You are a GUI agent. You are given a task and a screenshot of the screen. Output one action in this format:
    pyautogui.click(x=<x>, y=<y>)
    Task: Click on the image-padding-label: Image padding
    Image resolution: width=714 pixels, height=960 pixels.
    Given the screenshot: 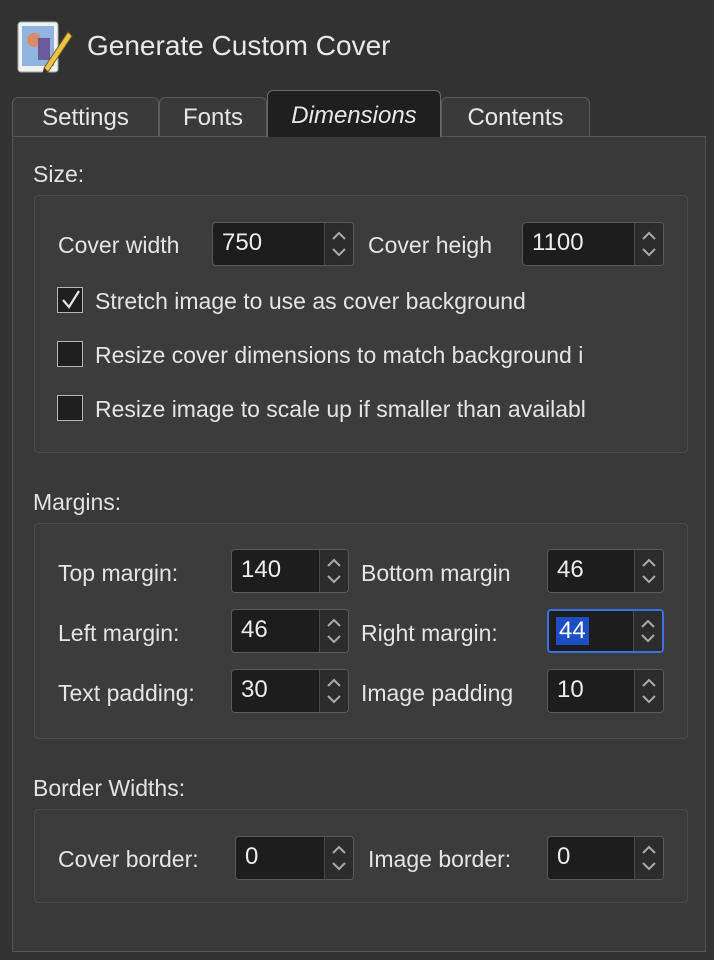 What is the action you would take?
    pyautogui.click(x=437, y=693)
    